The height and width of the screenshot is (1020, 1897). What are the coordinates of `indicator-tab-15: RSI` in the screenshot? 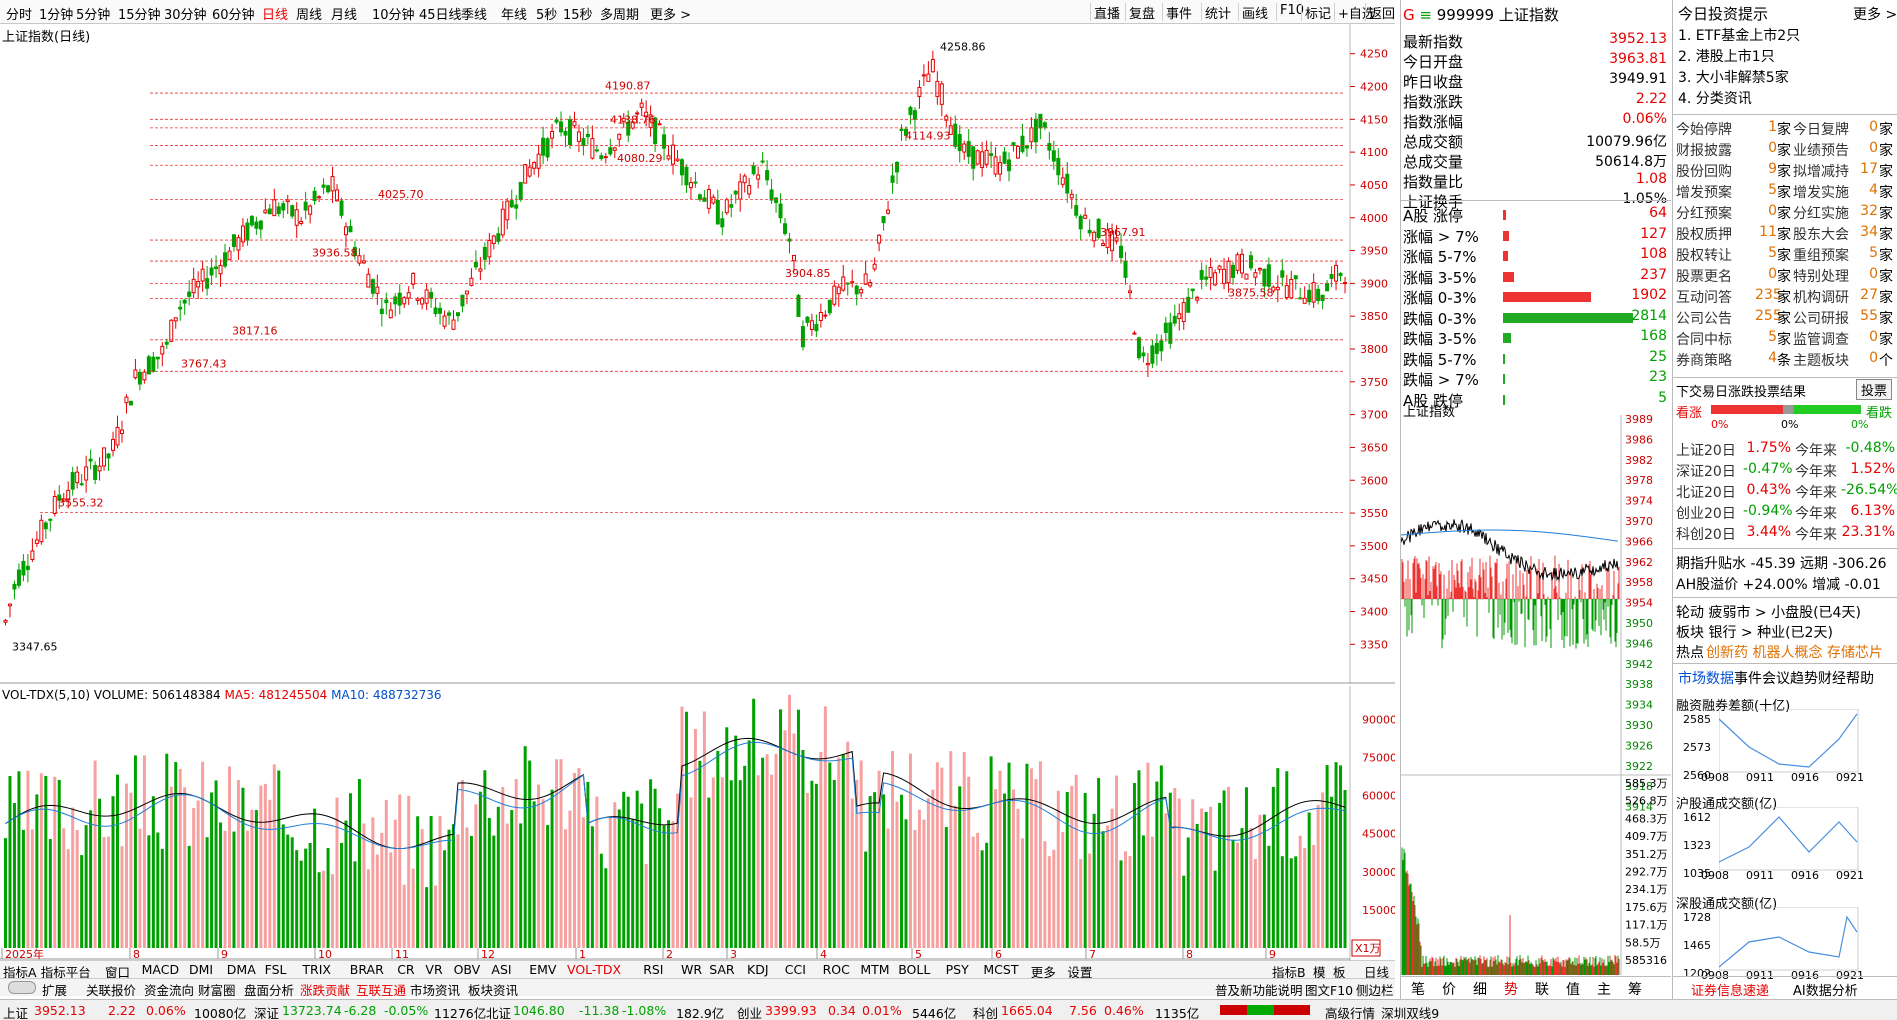 It's located at (653, 969).